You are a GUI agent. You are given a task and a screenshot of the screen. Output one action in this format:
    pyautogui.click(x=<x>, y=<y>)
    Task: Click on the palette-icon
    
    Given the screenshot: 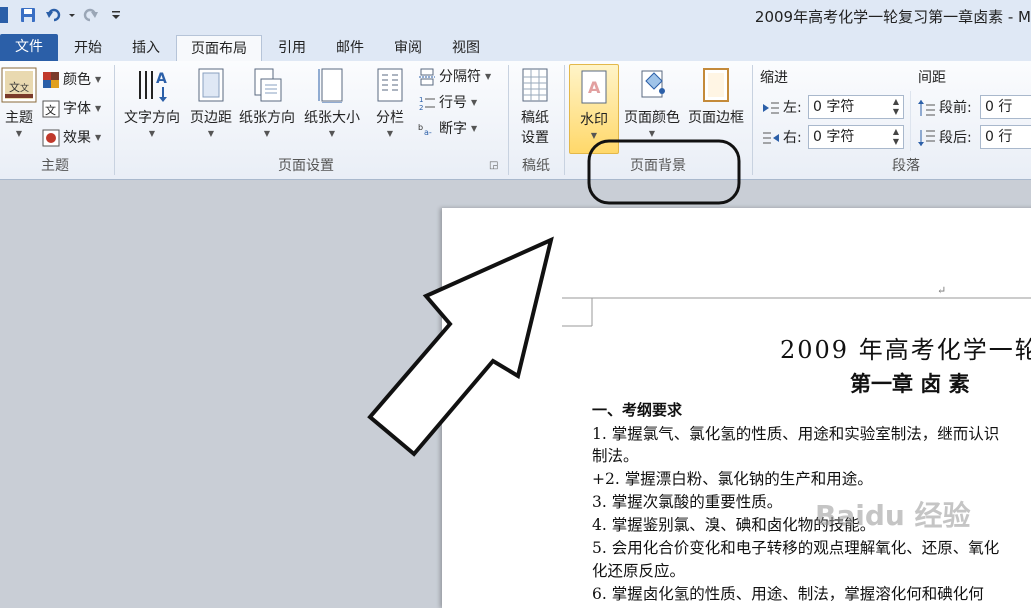 What is the action you would take?
    pyautogui.click(x=51, y=80)
    